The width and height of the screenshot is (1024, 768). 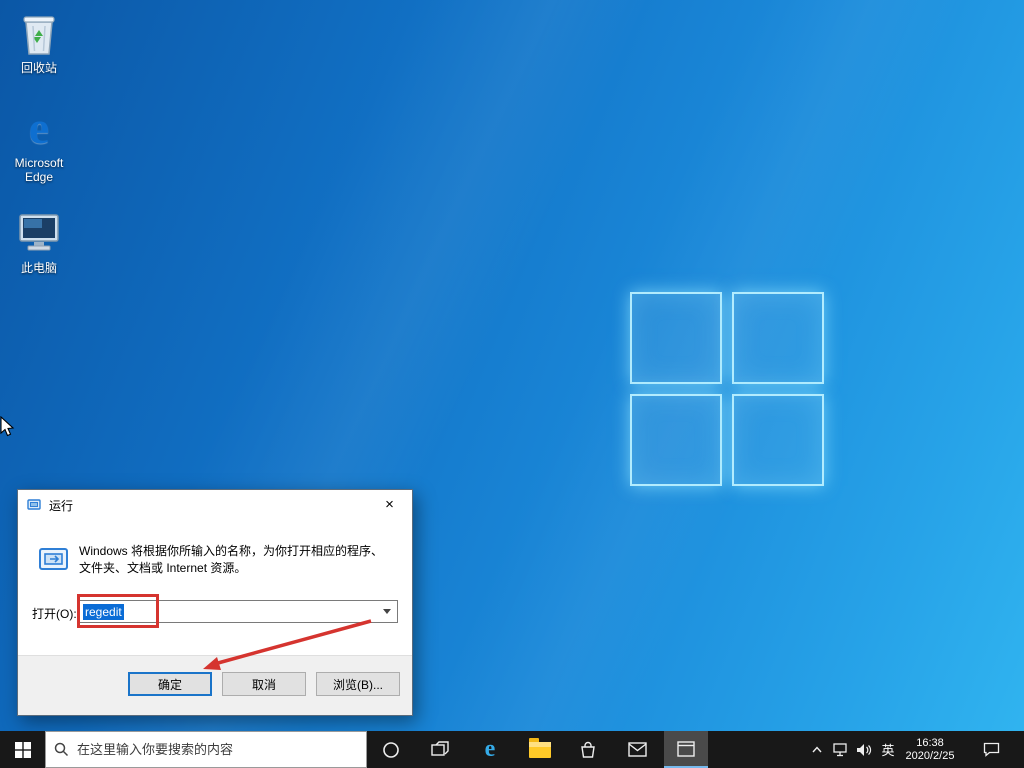 I want to click on taskbar-cortana-button, so click(x=391, y=749).